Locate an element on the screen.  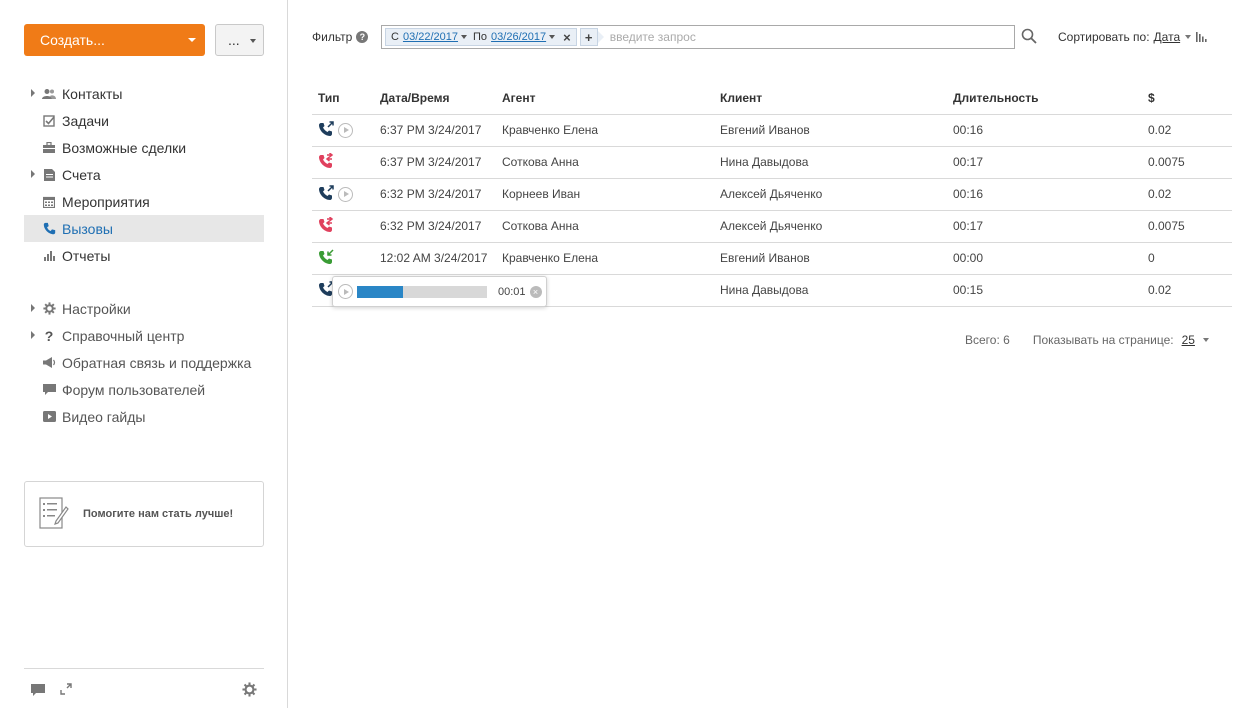
cell-agent: Кравченко Елена is located at coordinates (605, 258).